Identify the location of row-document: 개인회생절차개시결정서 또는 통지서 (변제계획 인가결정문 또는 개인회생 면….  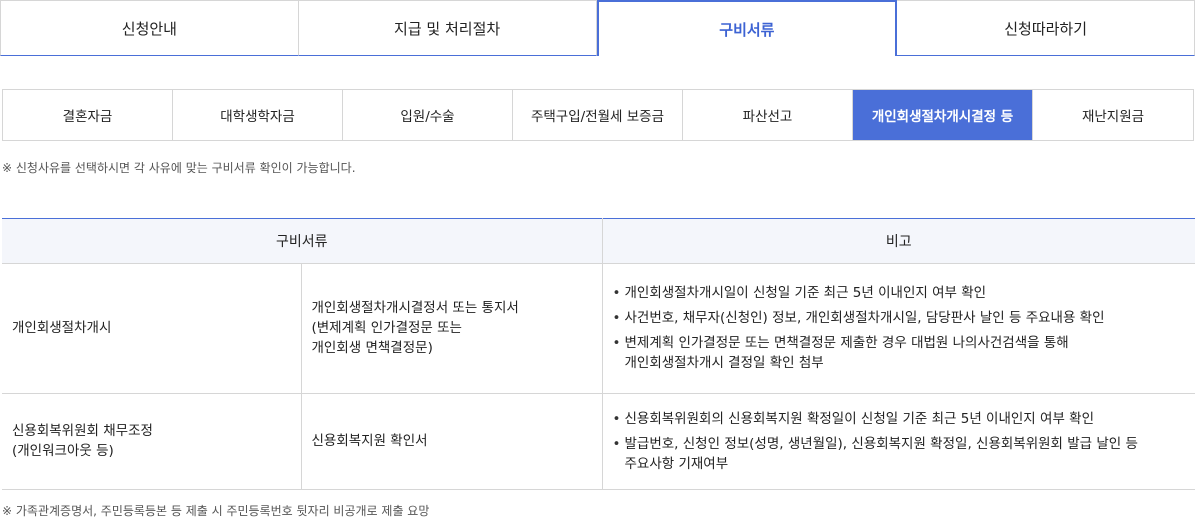
(452, 328).